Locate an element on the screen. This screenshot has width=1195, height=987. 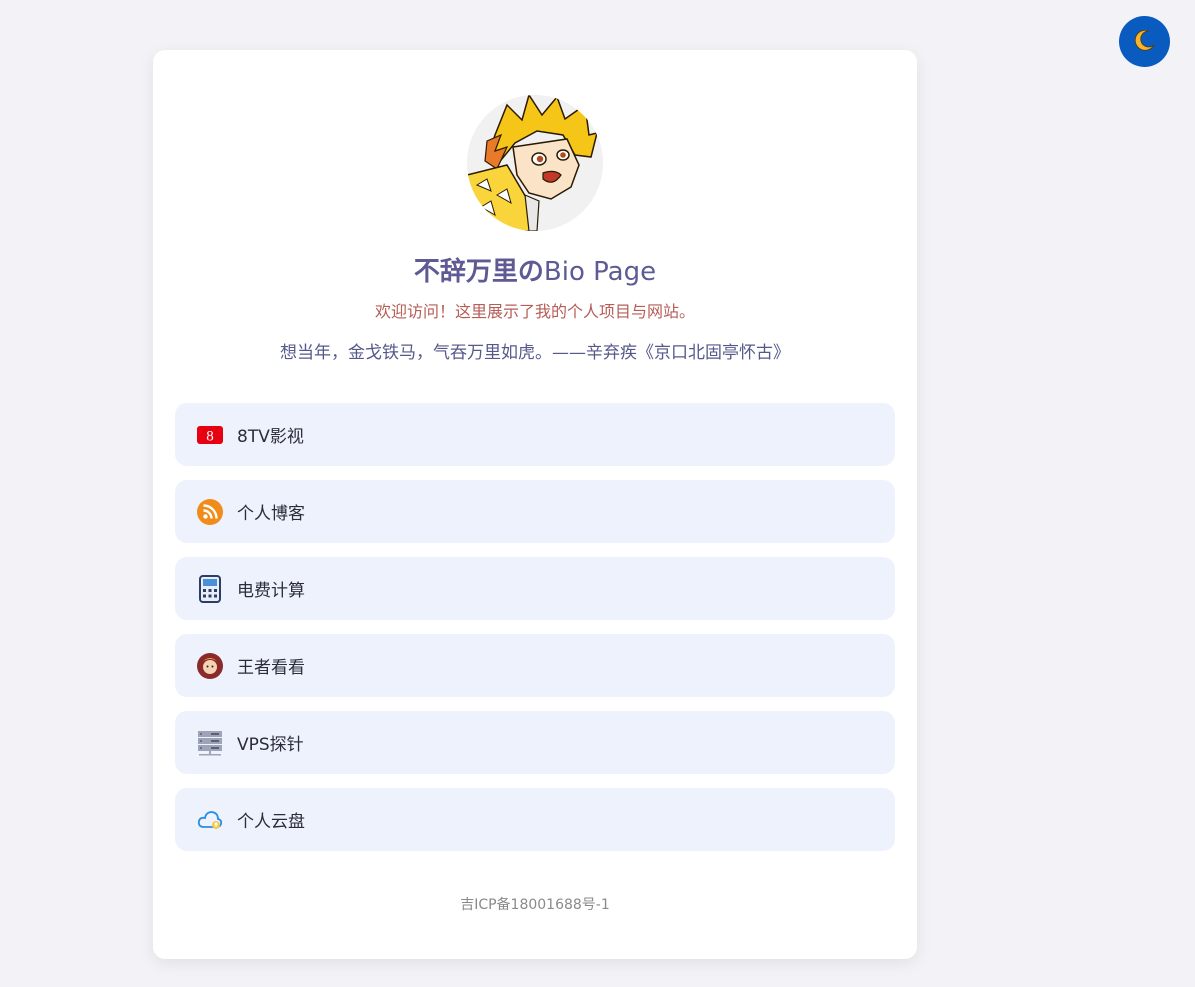
page-title: 不辞万里のBio Page is located at coordinates (535, 272).